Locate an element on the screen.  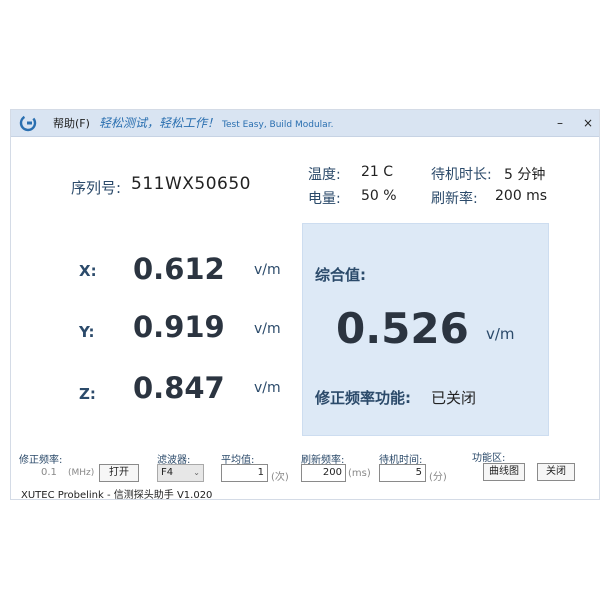
serial-value: 511WX50650 is located at coordinates (191, 184).